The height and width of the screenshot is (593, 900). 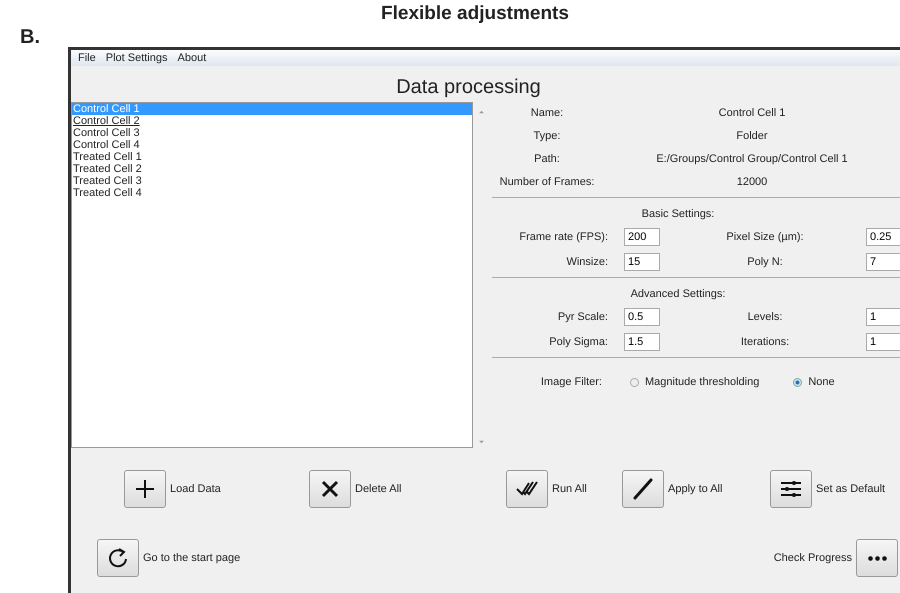 I want to click on more-button, so click(x=877, y=558).